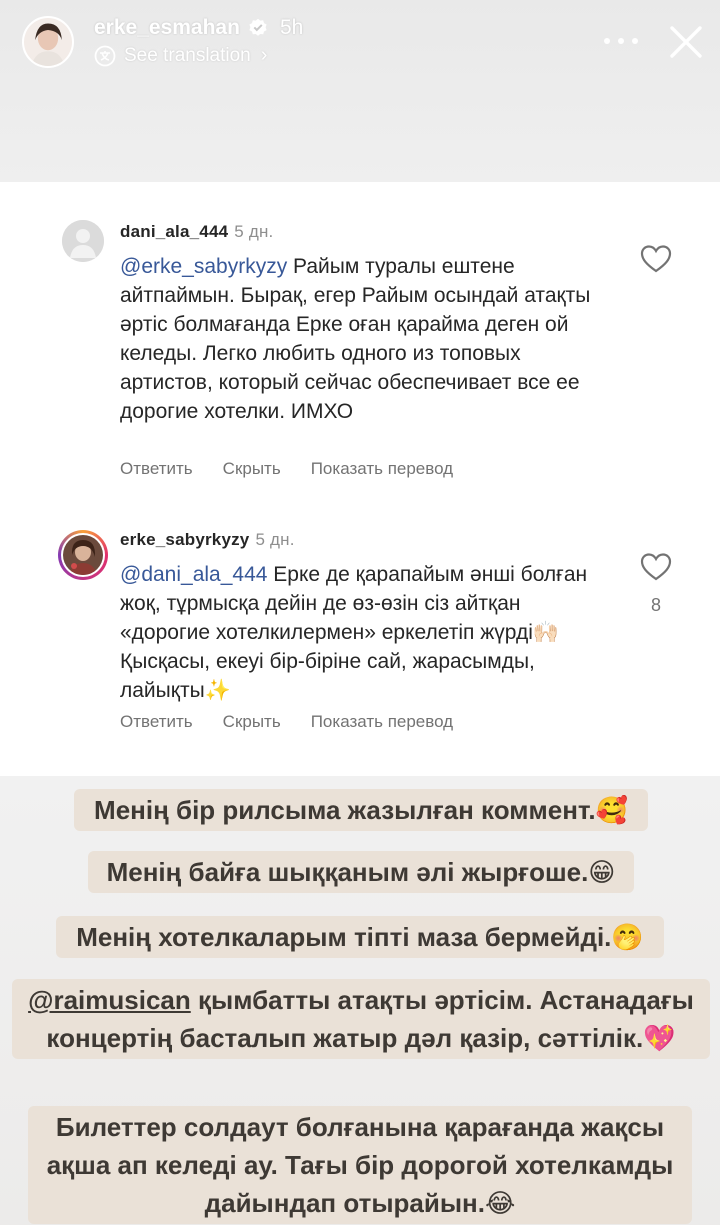  I want to click on comment-header: erke_sabyrkyzy 5 дн., so click(207, 540).